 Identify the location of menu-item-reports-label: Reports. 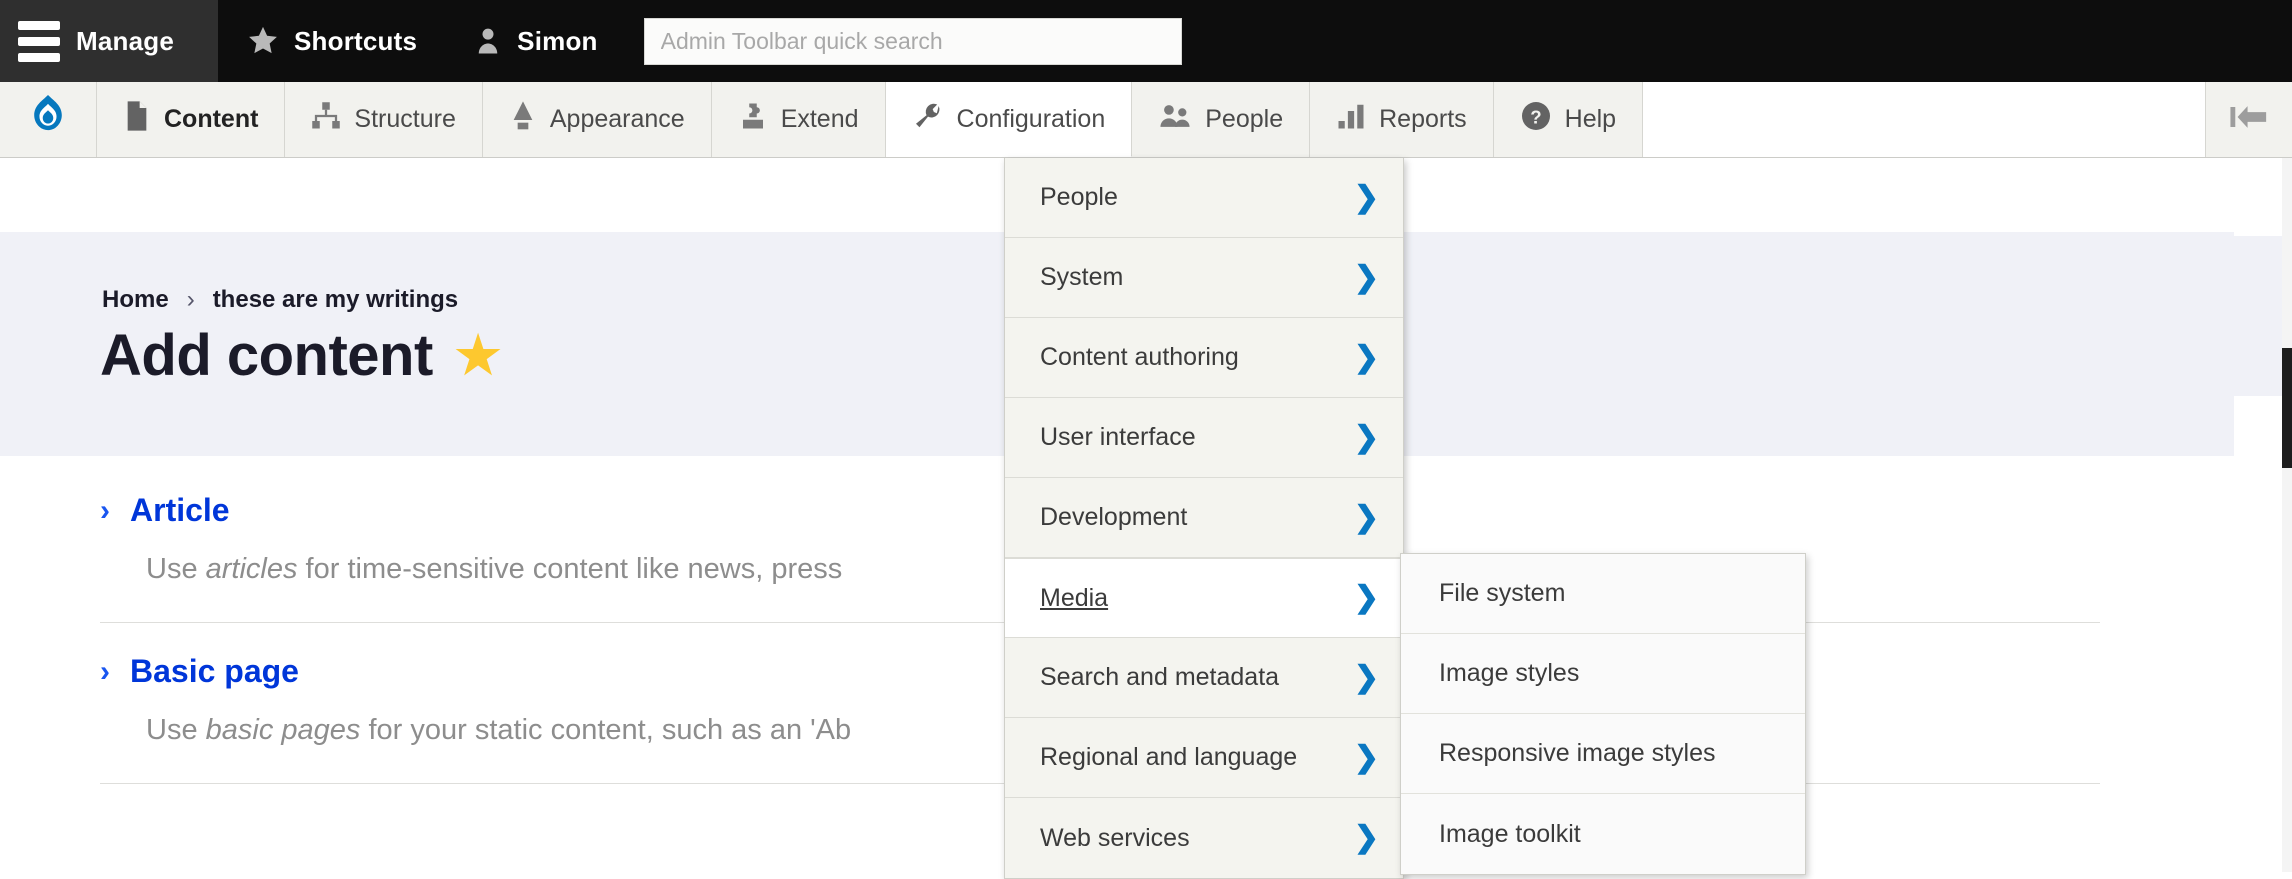
(1423, 119).